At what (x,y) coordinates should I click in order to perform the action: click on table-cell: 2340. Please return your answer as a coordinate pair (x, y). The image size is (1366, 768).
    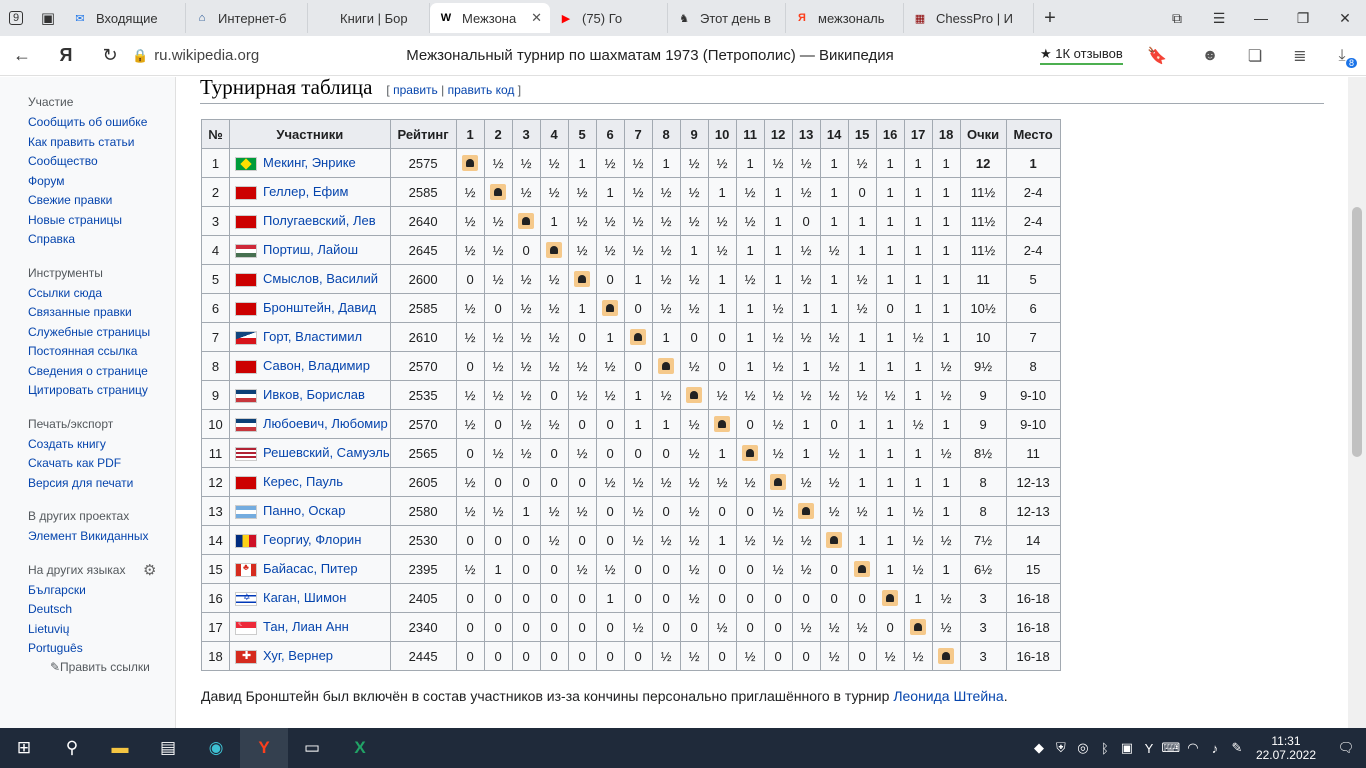
    Looking at the image, I should click on (423, 627).